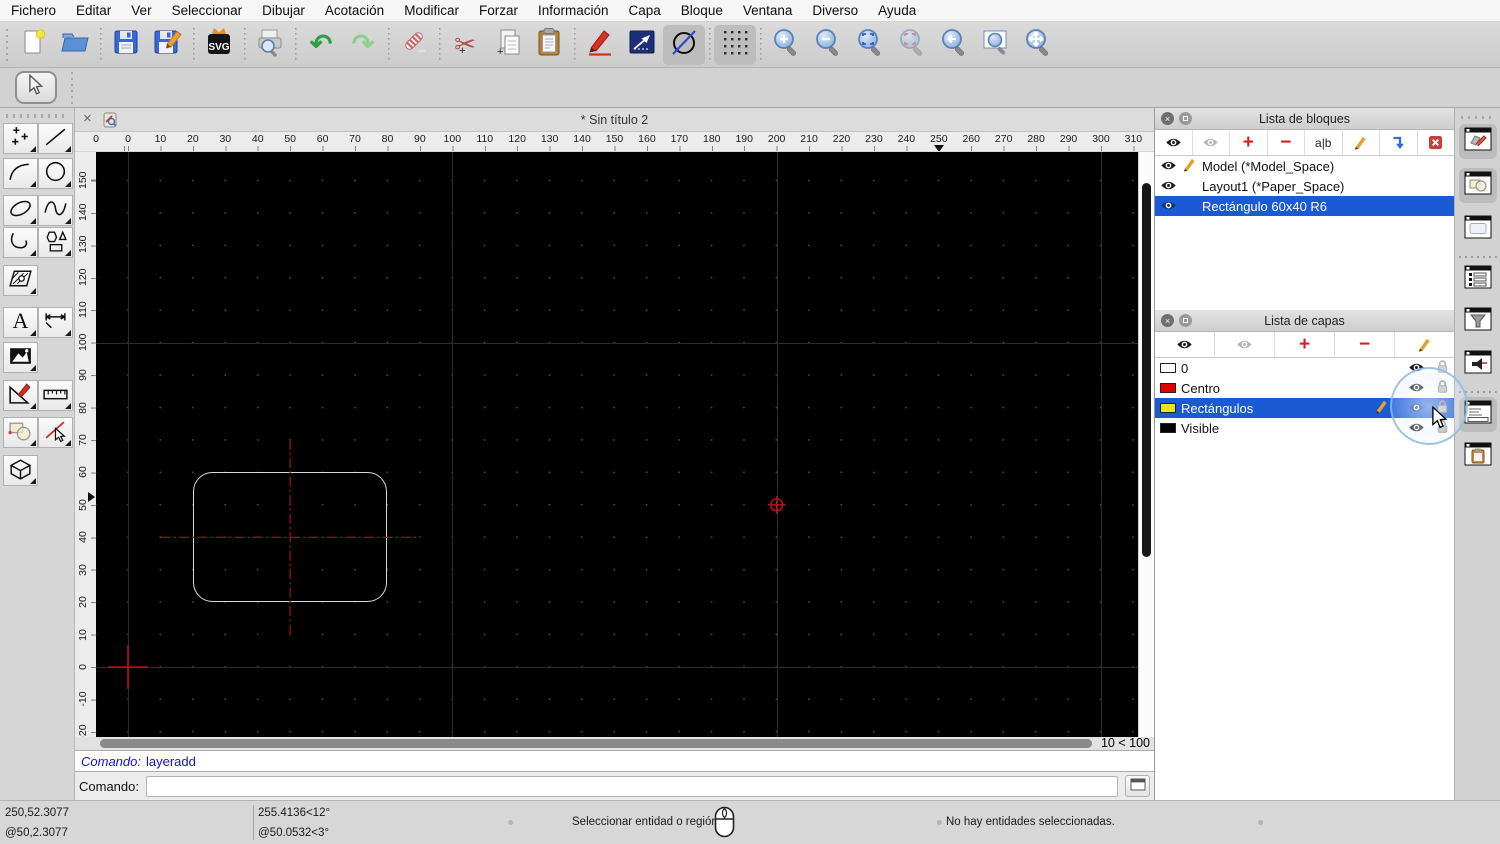 The image size is (1500, 844). I want to click on tab-close-icon: ×, so click(87, 118).